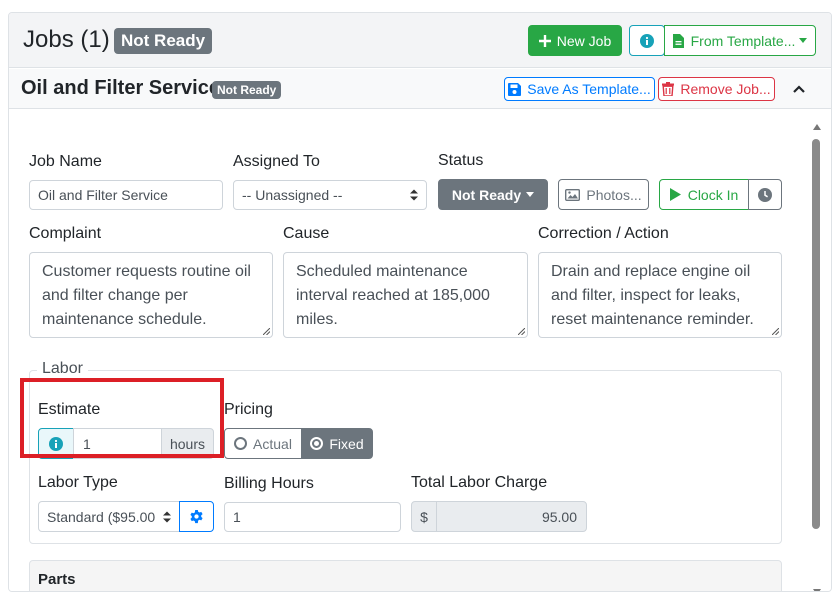  Describe the element at coordinates (103, 195) in the screenshot. I see `job-name-value: Oil and Filter Service` at that location.